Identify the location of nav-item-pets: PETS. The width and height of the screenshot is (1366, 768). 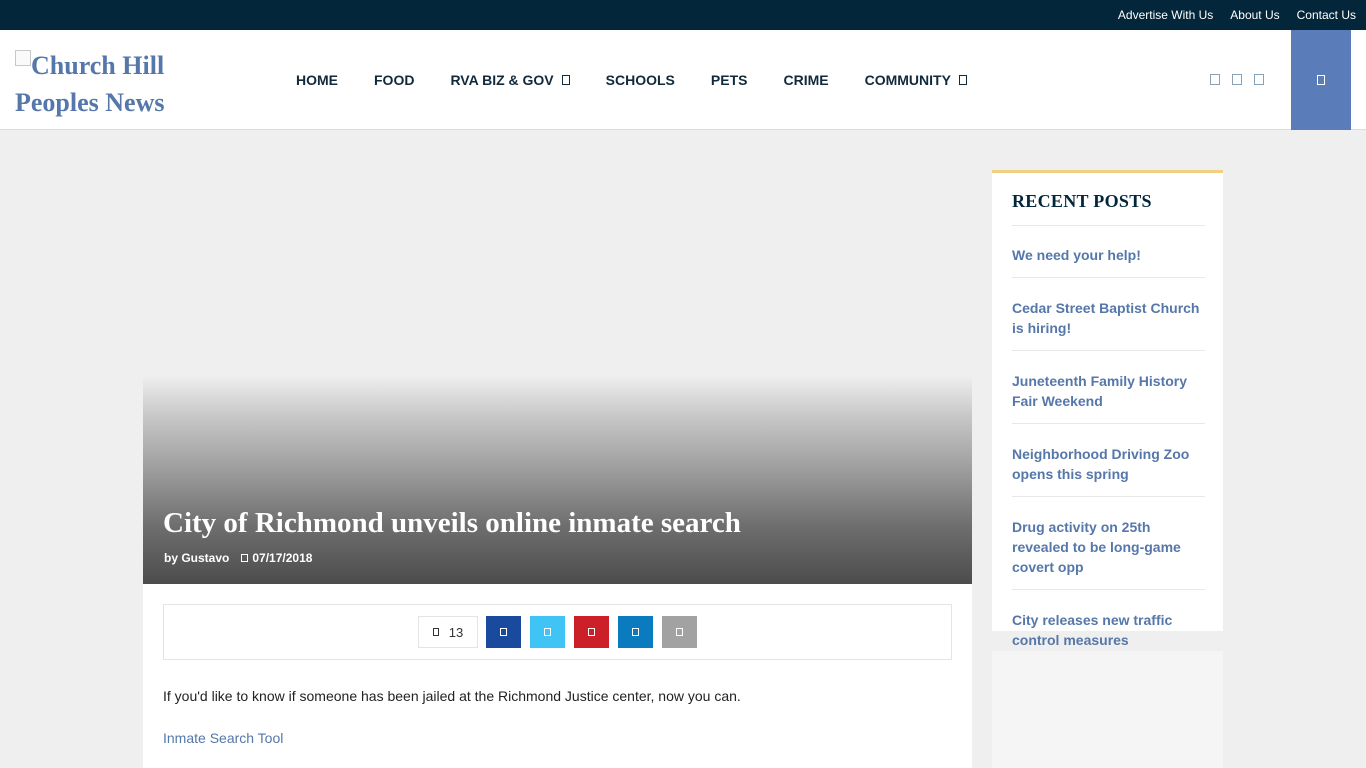
(729, 80).